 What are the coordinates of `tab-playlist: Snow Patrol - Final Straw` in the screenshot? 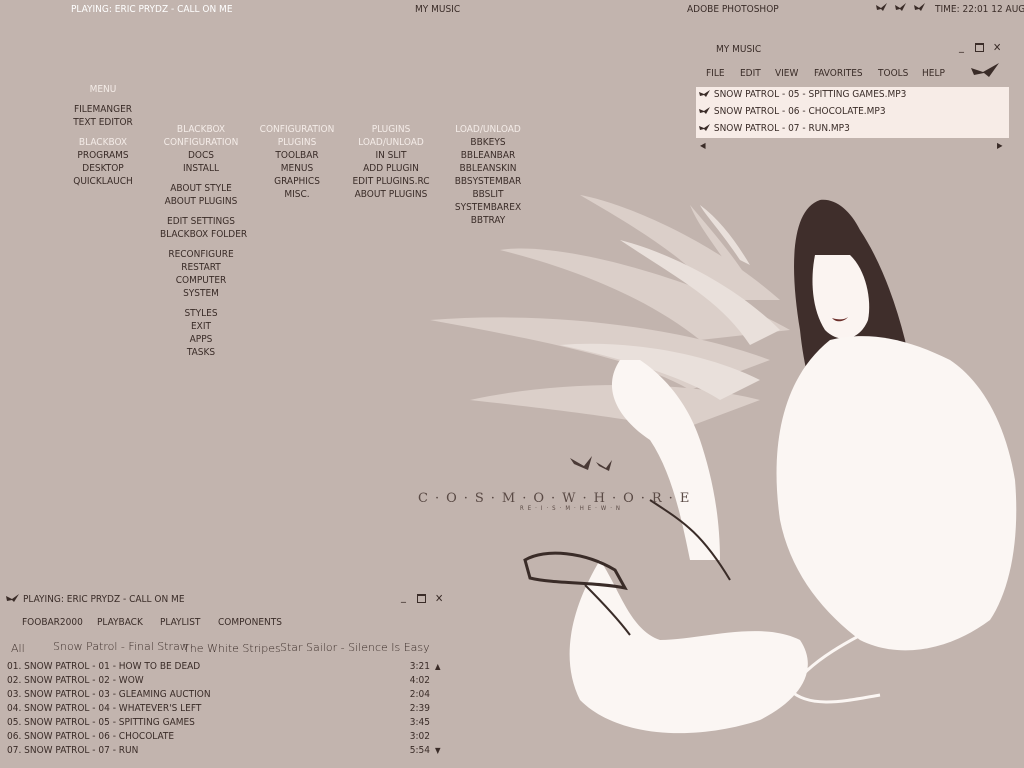 It's located at (121, 646).